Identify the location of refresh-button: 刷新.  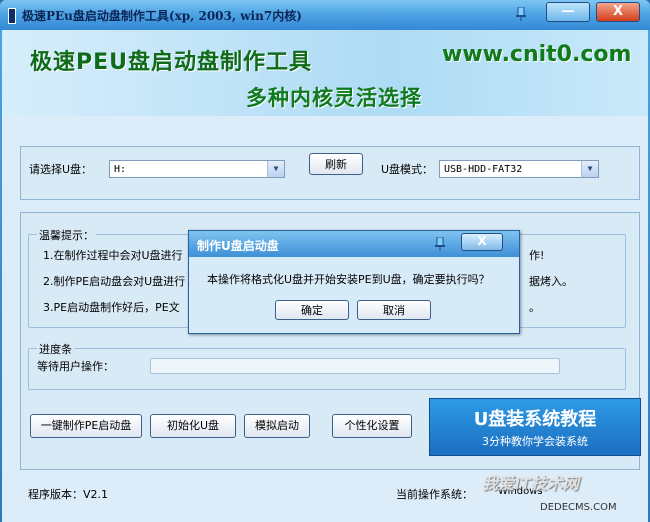
(336, 164).